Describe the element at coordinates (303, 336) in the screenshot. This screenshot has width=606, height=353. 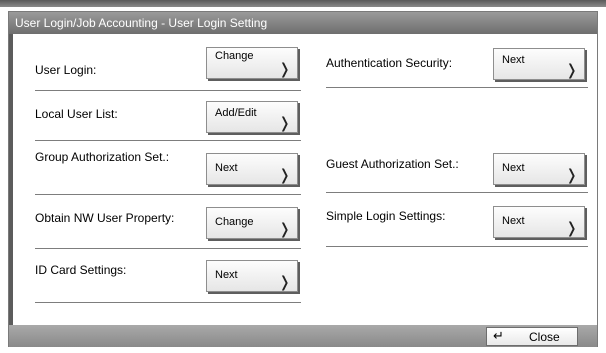
I see `footer-bar: ↵ Close` at that location.